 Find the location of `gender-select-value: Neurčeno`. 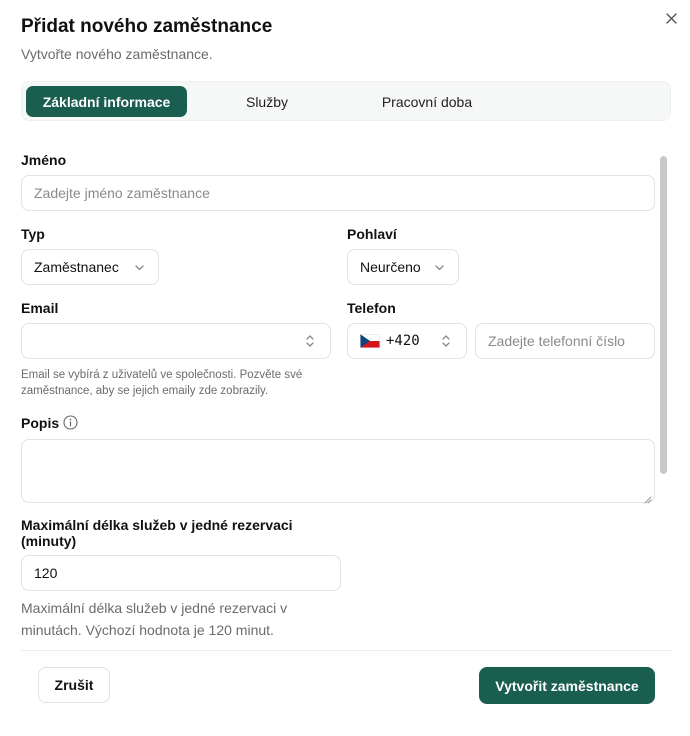

gender-select-value: Neurčeno is located at coordinates (390, 267).